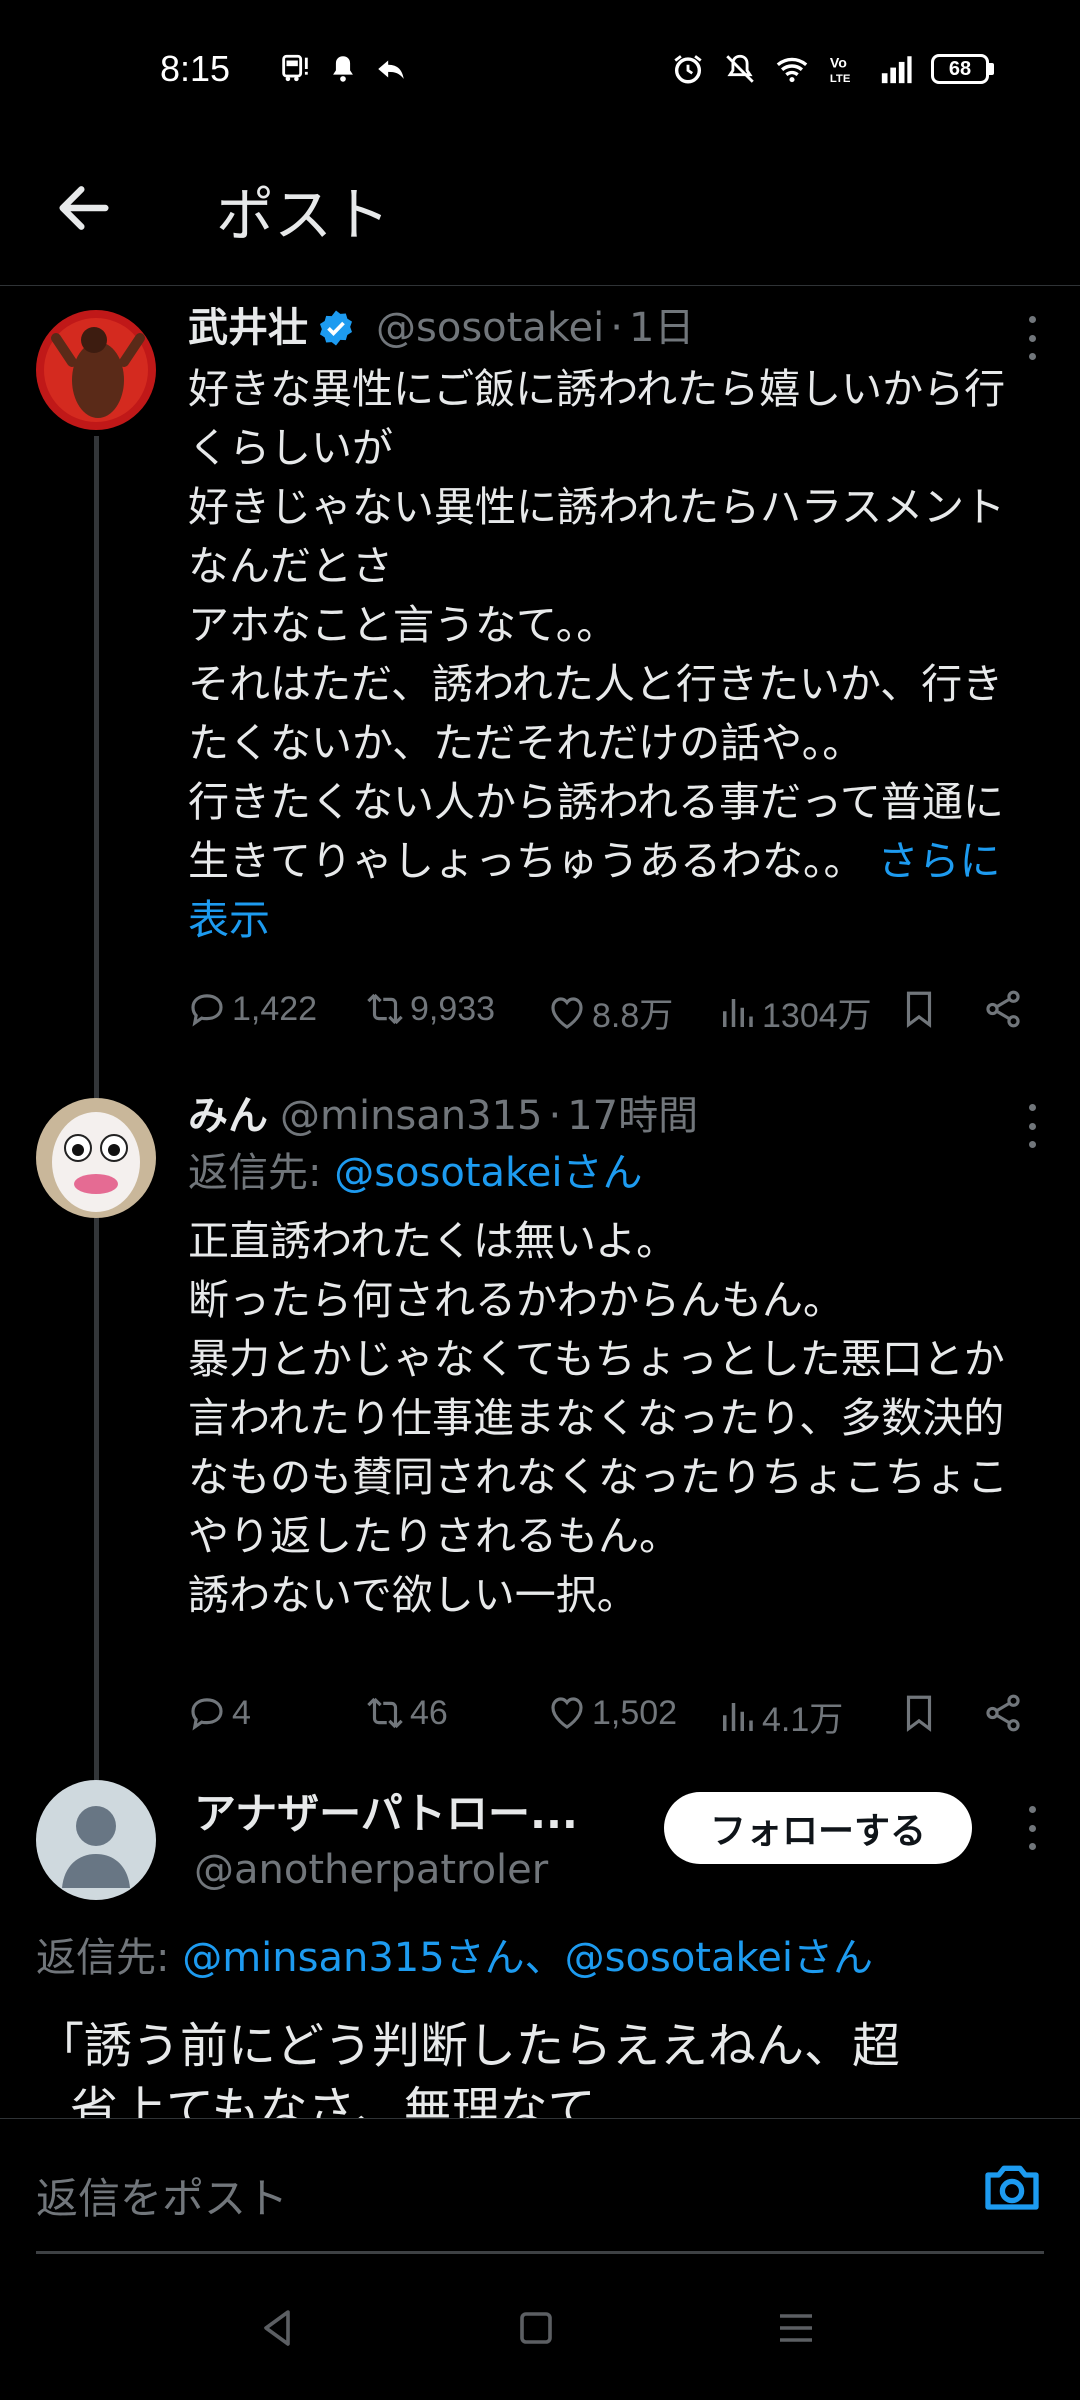 This screenshot has height=2400, width=1080. I want to click on svg-text: Vo, so click(838, 64).